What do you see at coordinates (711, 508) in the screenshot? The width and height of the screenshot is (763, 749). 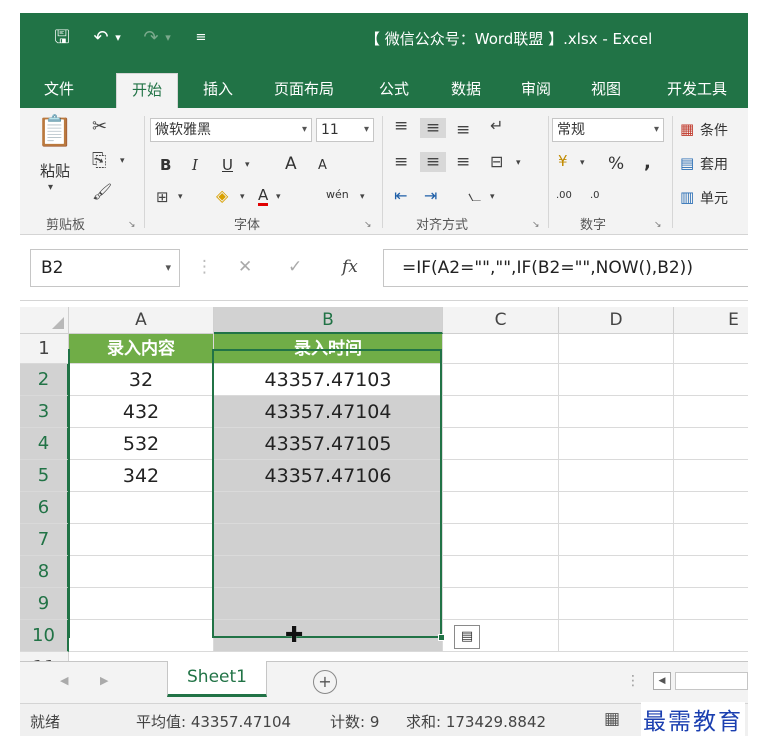 I see `cell-e6` at bounding box center [711, 508].